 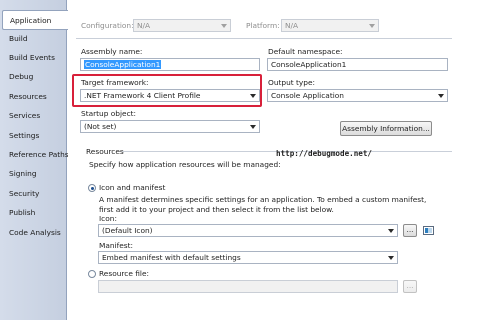 I want to click on platform-label: Platform:, so click(x=263, y=25).